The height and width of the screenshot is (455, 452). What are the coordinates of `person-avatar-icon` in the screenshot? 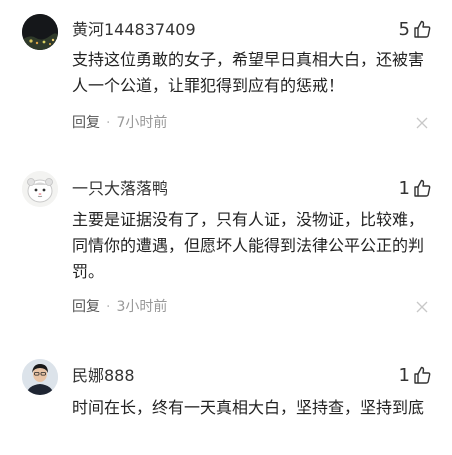 It's located at (40, 377).